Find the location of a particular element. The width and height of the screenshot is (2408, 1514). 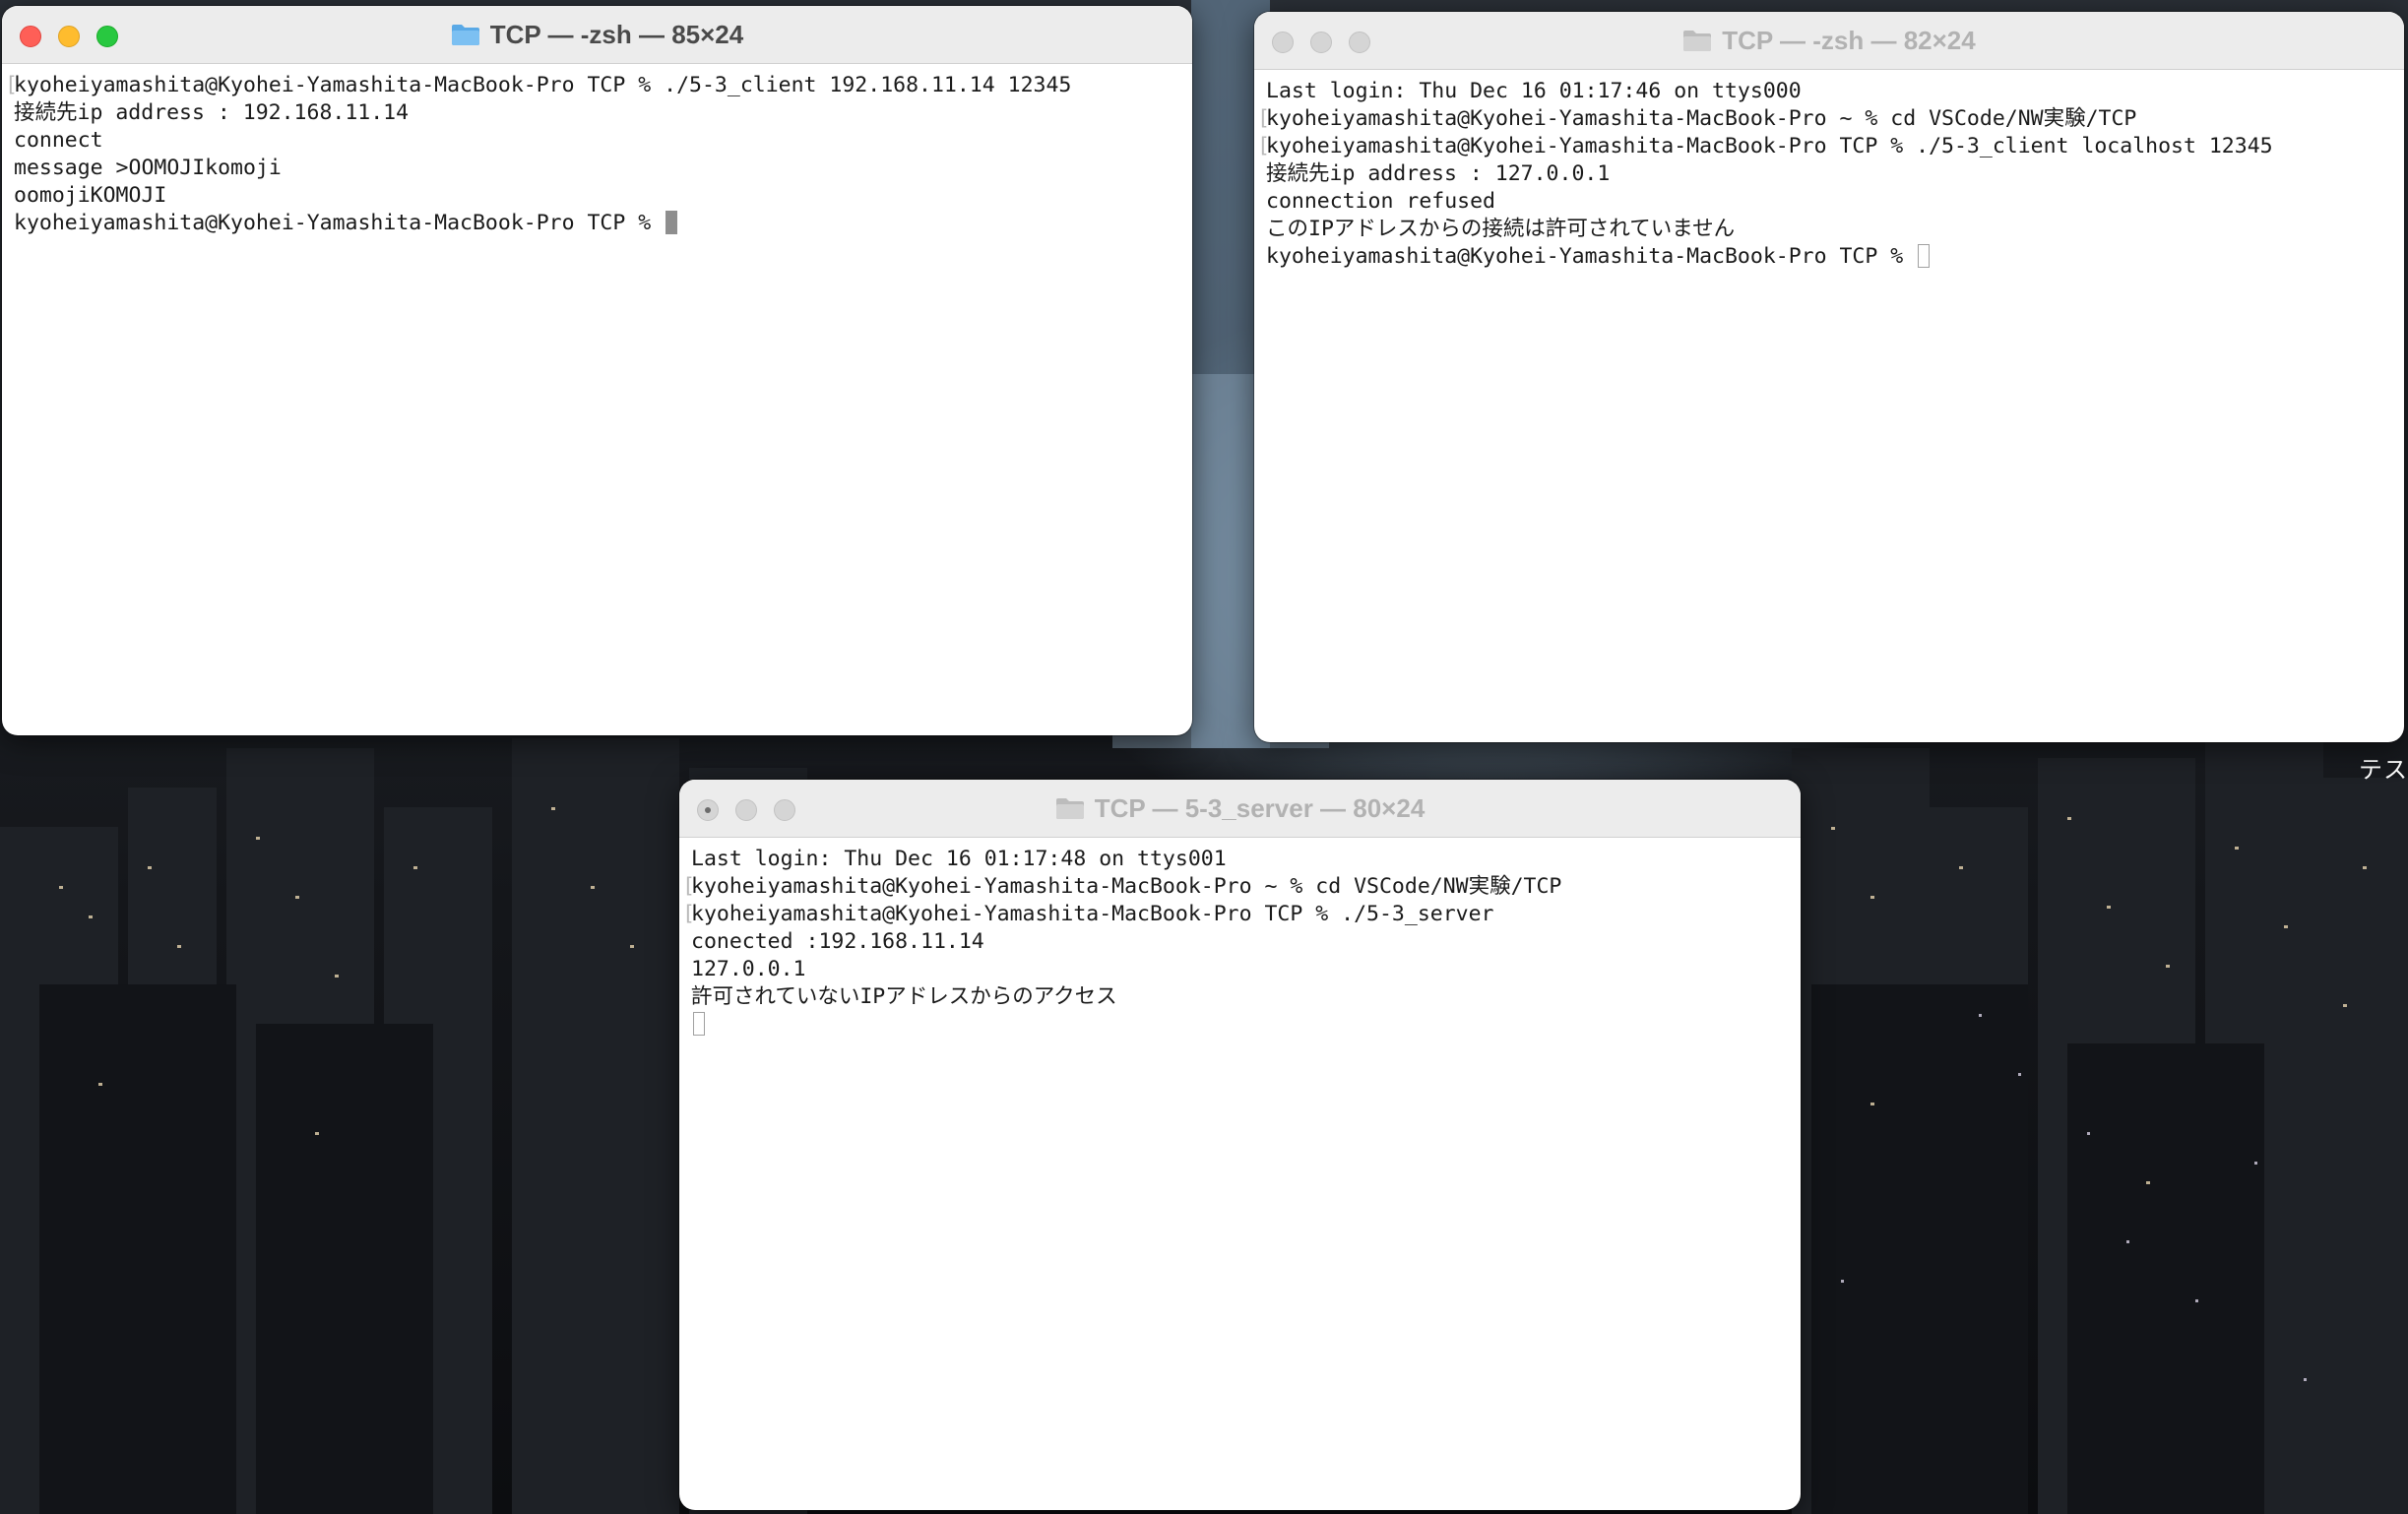

terminal-line-text: connection refused is located at coordinates (1380, 202).